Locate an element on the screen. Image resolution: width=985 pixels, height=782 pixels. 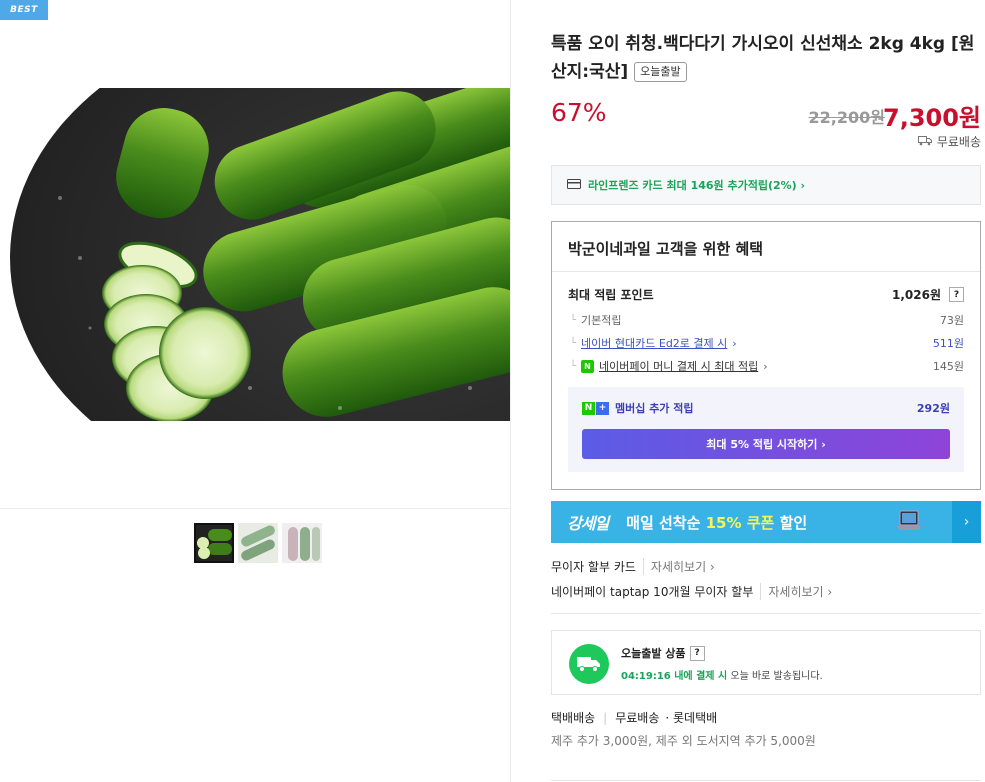
max-point-label: 최대 적립 포인트 is located at coordinates (611, 295).